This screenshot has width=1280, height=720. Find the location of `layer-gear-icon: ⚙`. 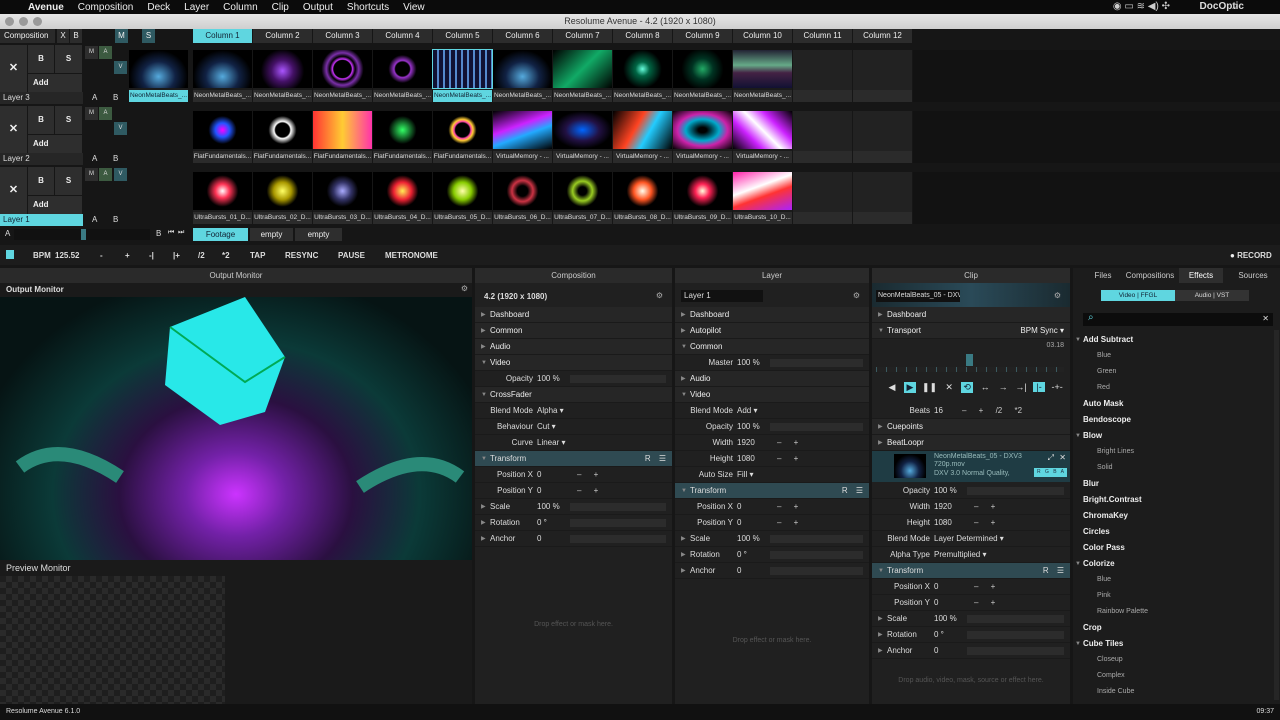

layer-gear-icon: ⚙ is located at coordinates (856, 295).